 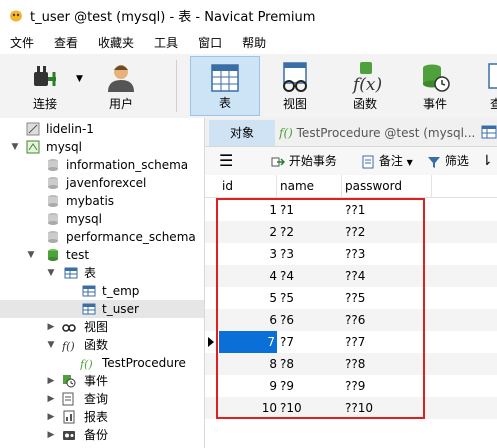 I want to click on table-row: 4 ?4 ??4, so click(x=351, y=276).